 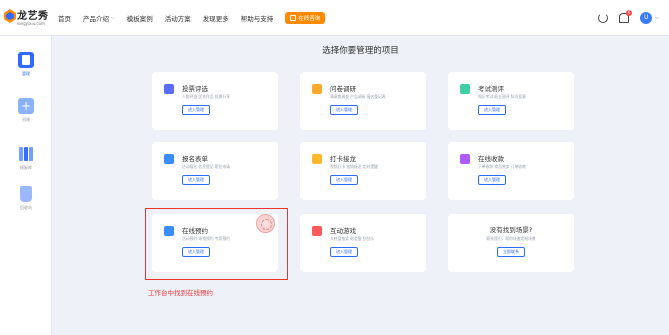 I want to click on document-icon, so click(x=26, y=60).